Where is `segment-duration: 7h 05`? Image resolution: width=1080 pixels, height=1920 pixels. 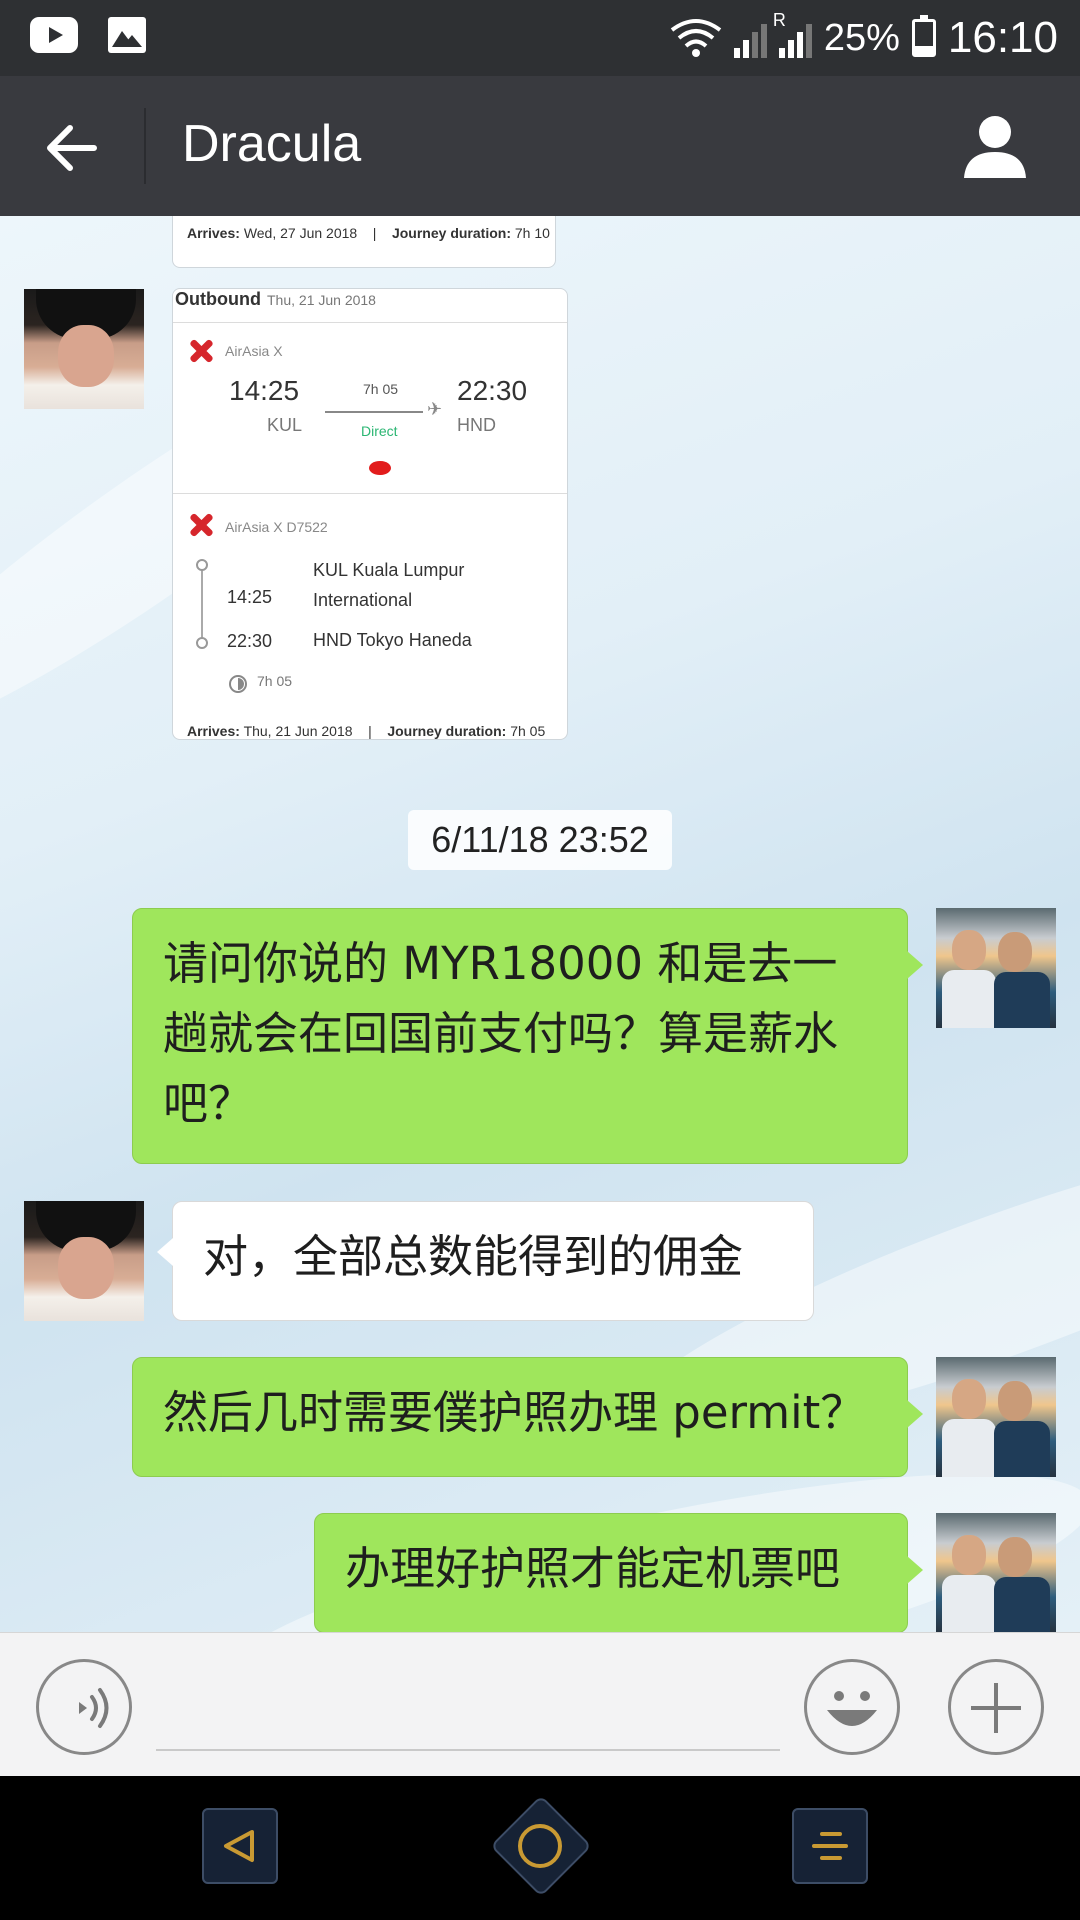 segment-duration: 7h 05 is located at coordinates (275, 681).